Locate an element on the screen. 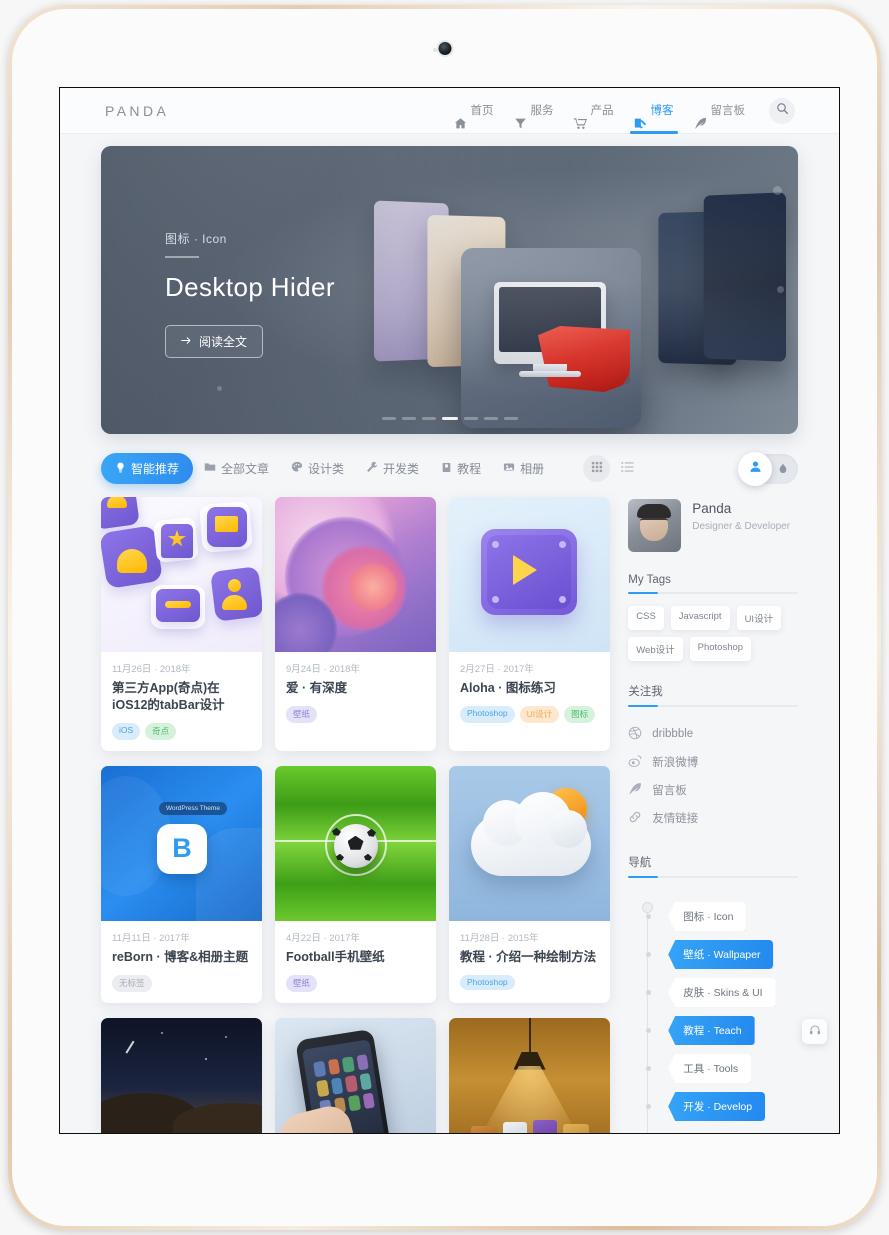 This screenshot has height=1235, width=889. cart-icon is located at coordinates (580, 117).